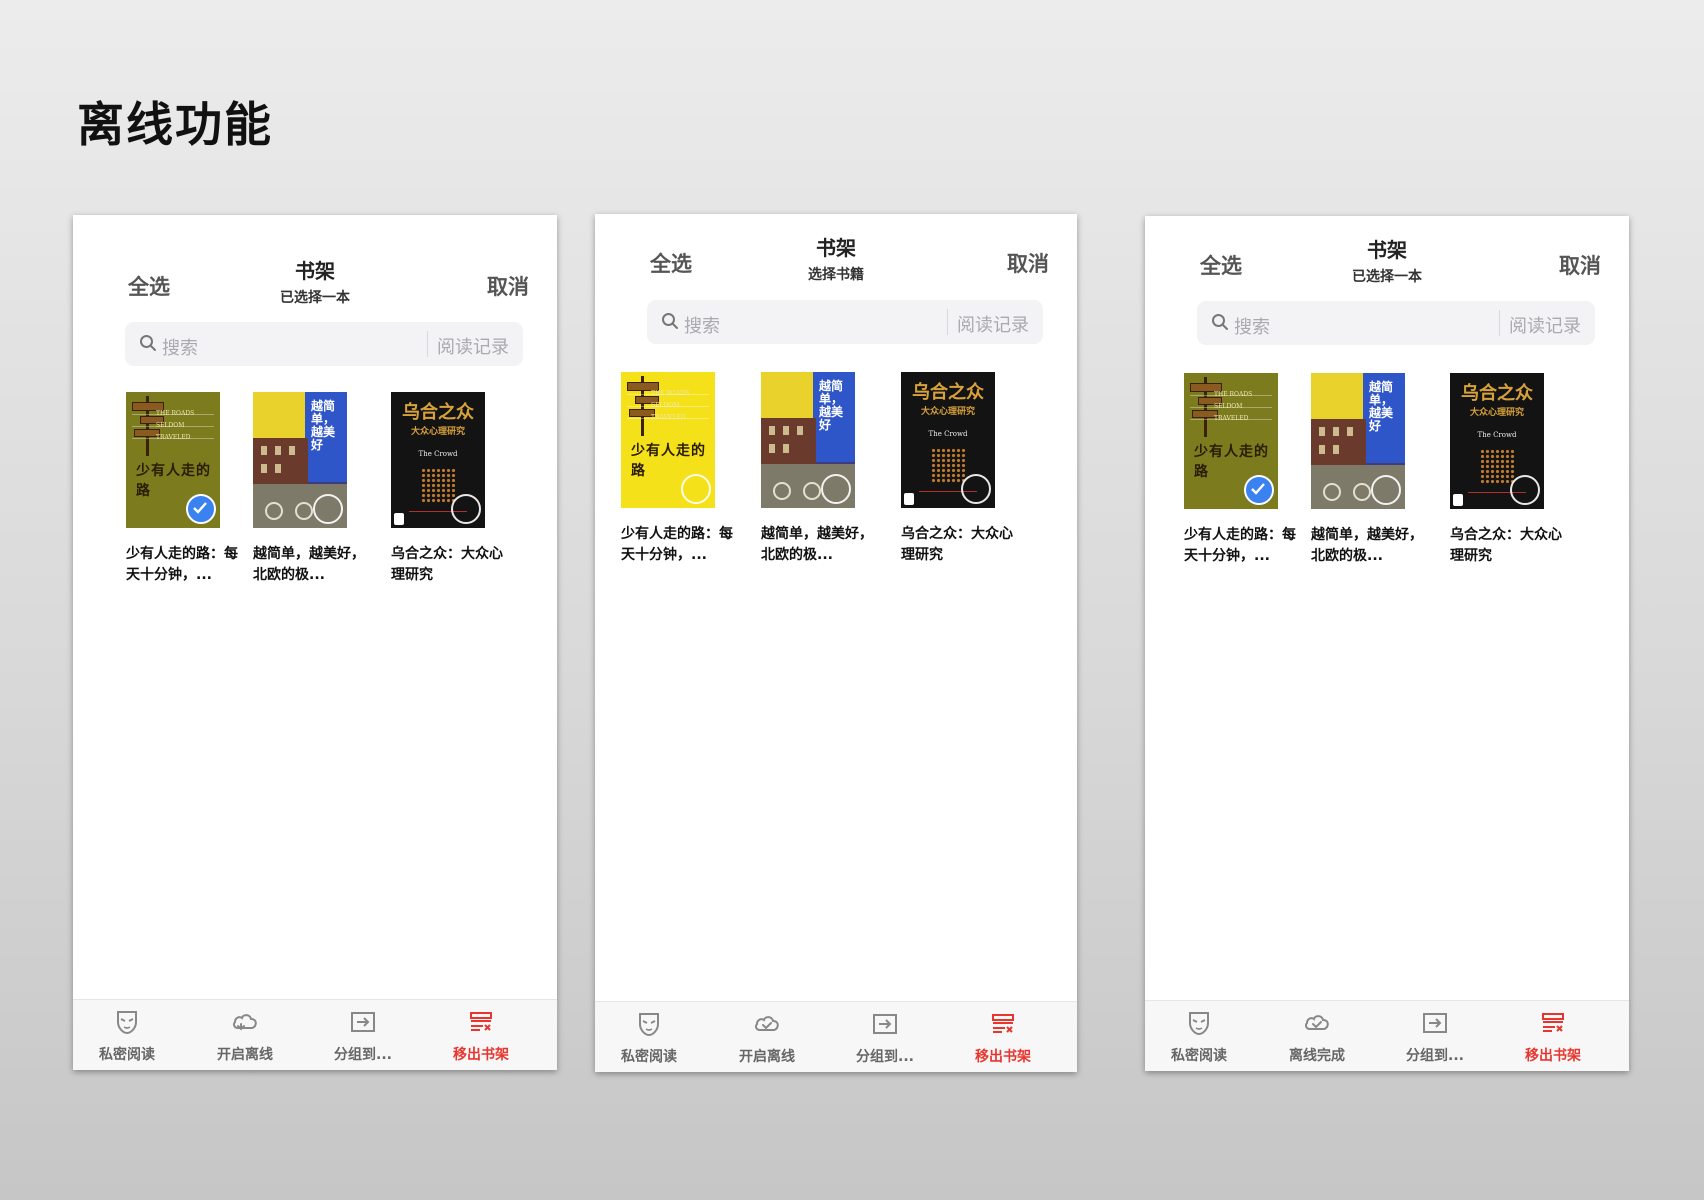  I want to click on tab-label: 离线完成, so click(1317, 1056).